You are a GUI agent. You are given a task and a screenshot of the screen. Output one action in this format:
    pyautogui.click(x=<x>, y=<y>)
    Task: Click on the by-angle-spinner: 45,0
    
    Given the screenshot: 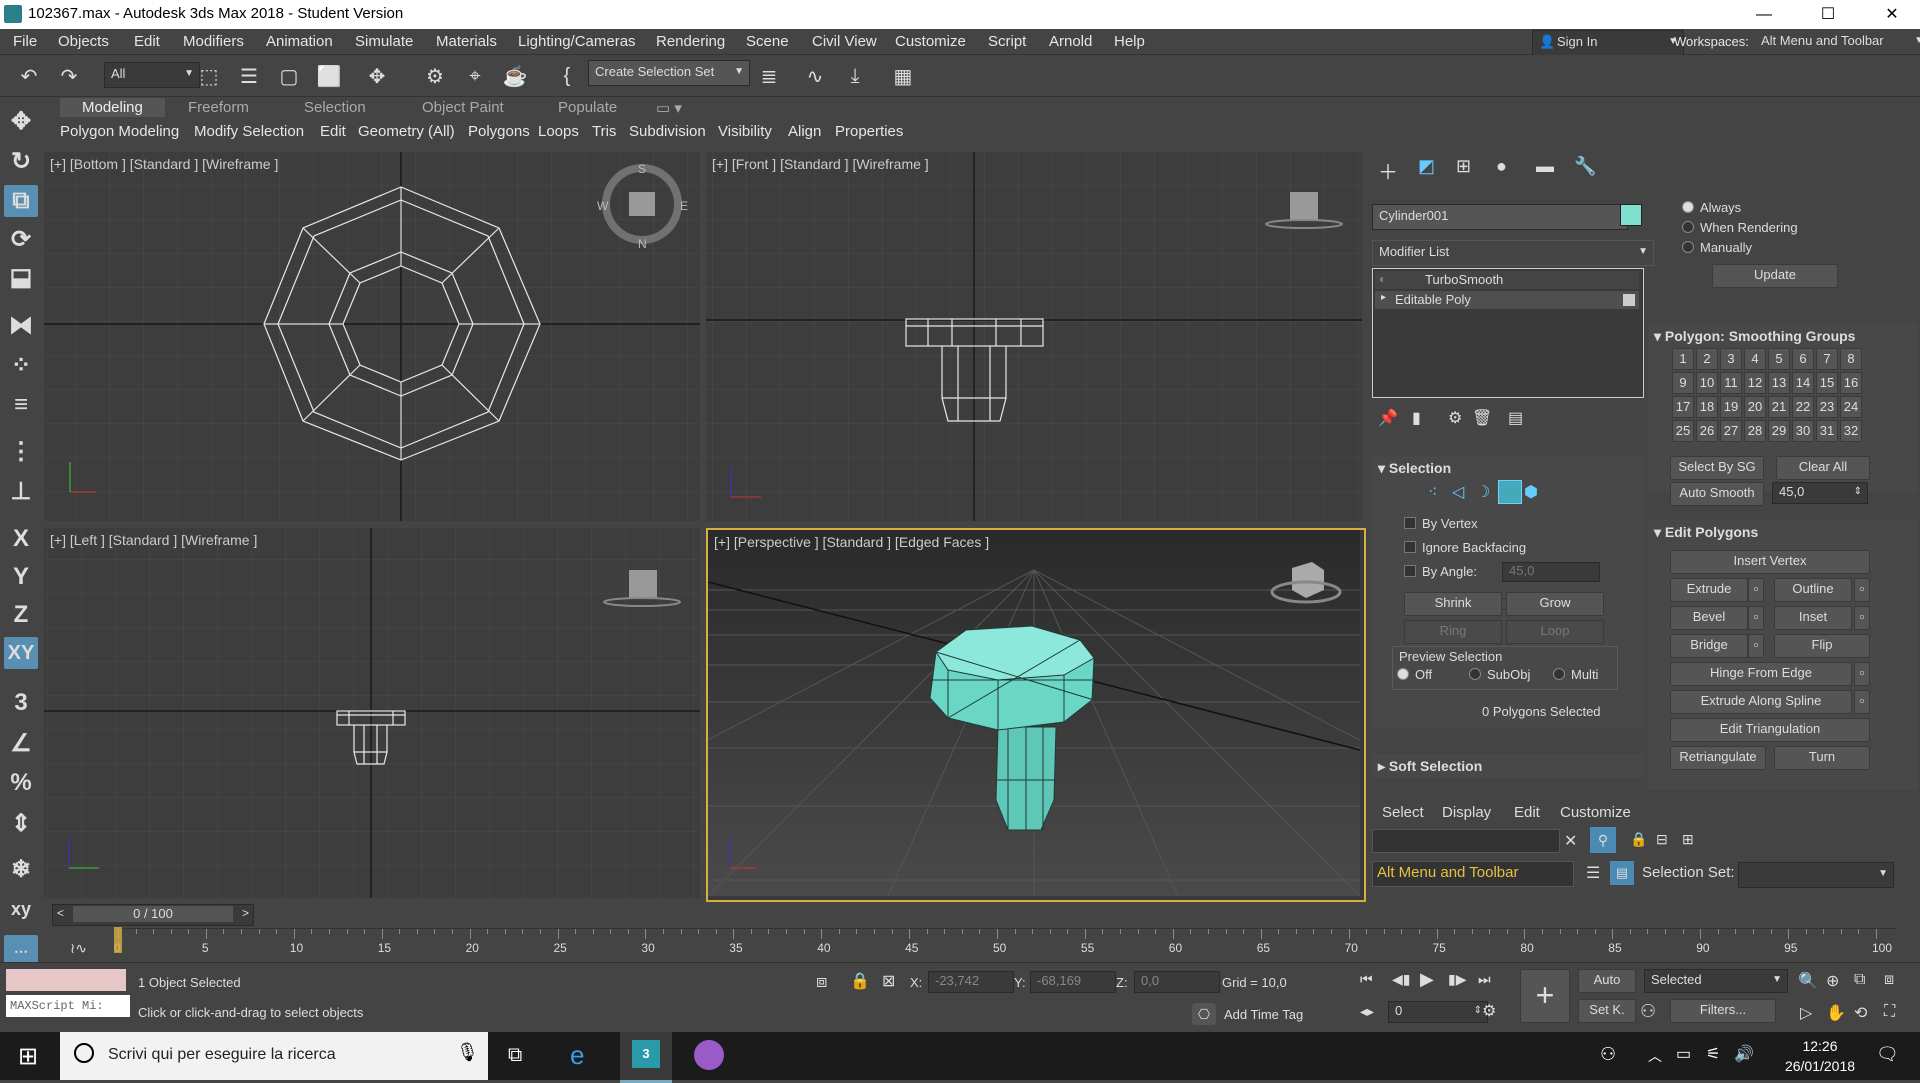 What is the action you would take?
    pyautogui.click(x=1551, y=572)
    